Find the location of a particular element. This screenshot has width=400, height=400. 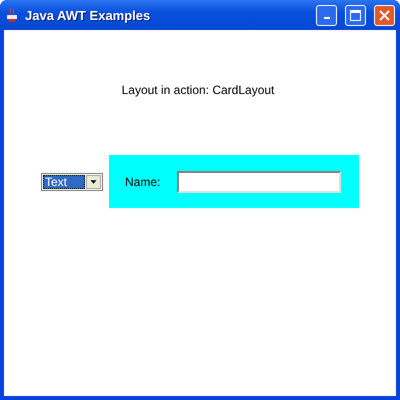

coffee-cup-icon is located at coordinates (12, 15).